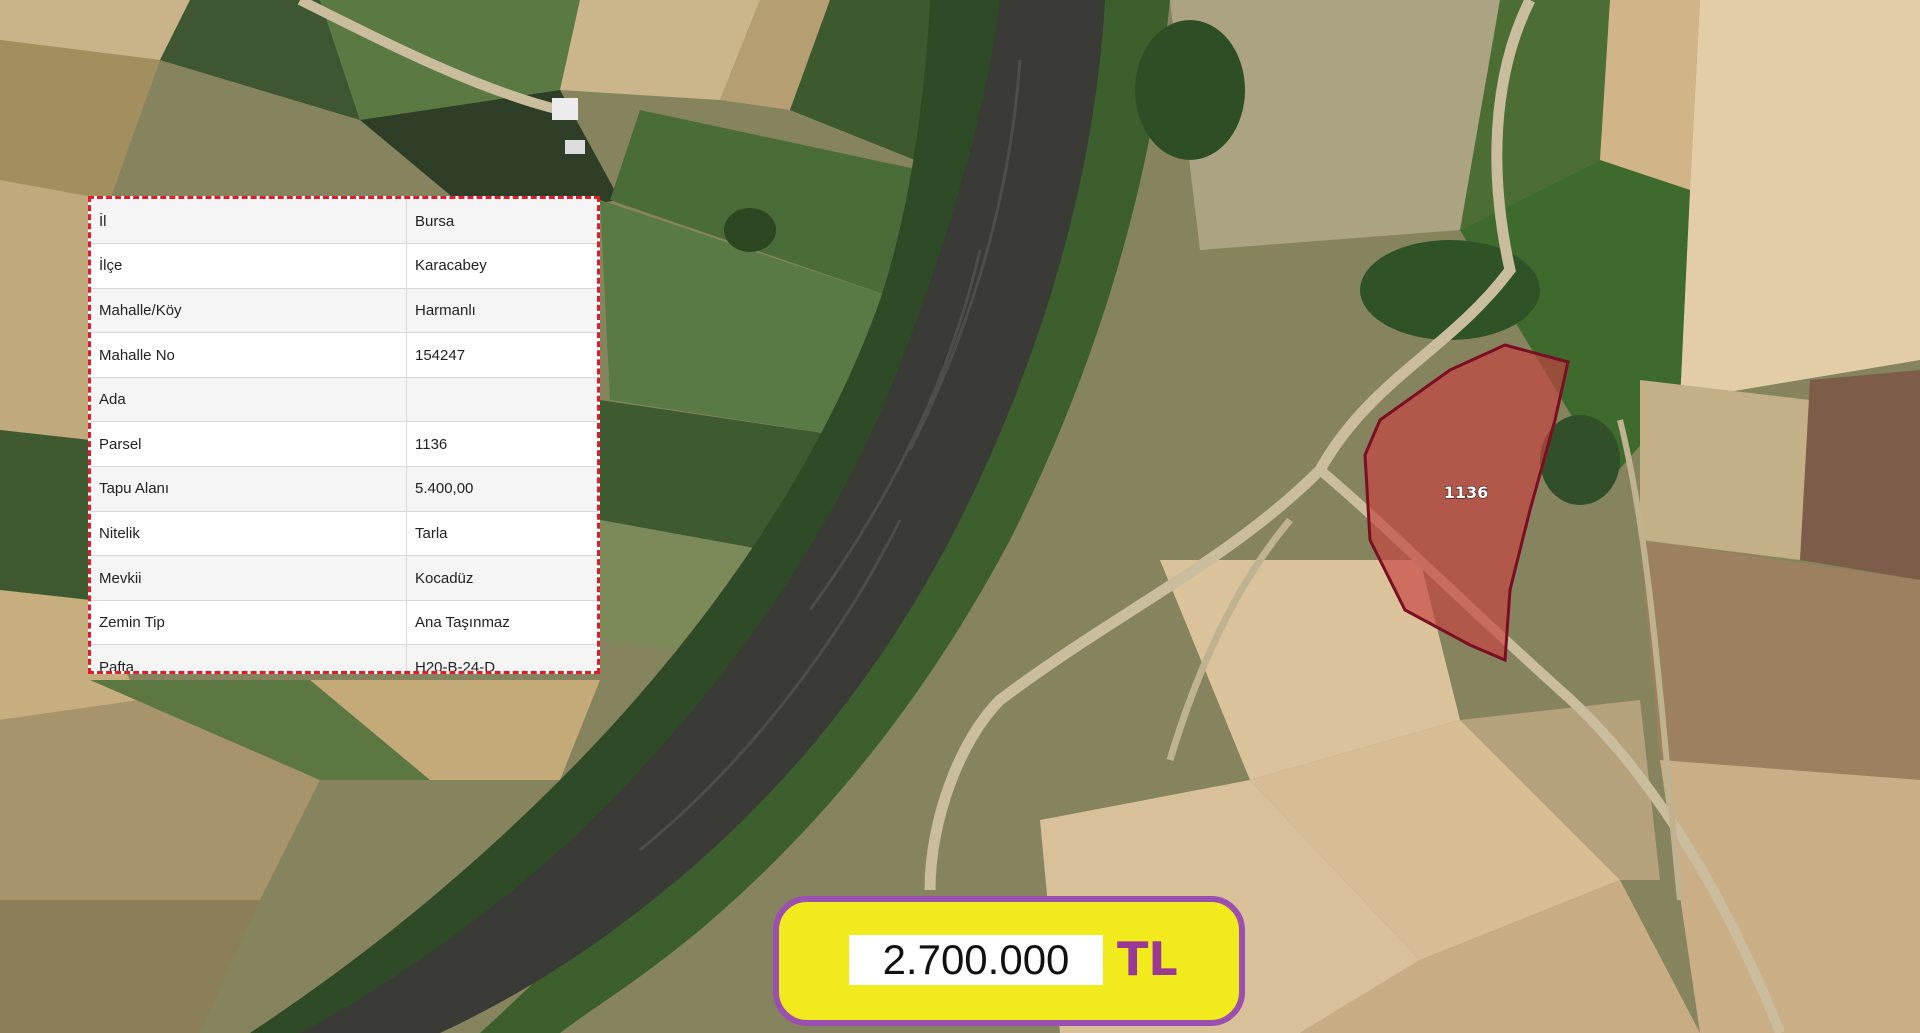  Describe the element at coordinates (45, 515) in the screenshot. I see `crop-field` at that location.